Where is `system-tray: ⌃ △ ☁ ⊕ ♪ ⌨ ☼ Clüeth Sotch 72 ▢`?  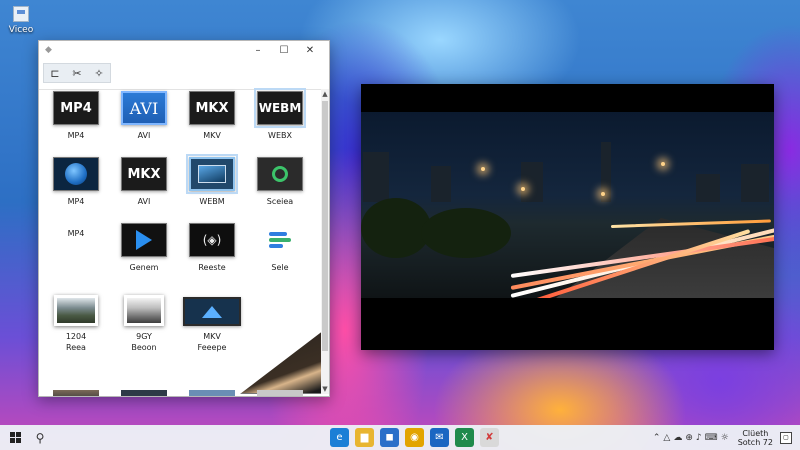
system-tray: ⌃ △ ☁ ⊕ ♪ ⌨ ☼ Clüeth Sotch 72 ▢ is located at coordinates (722, 437).